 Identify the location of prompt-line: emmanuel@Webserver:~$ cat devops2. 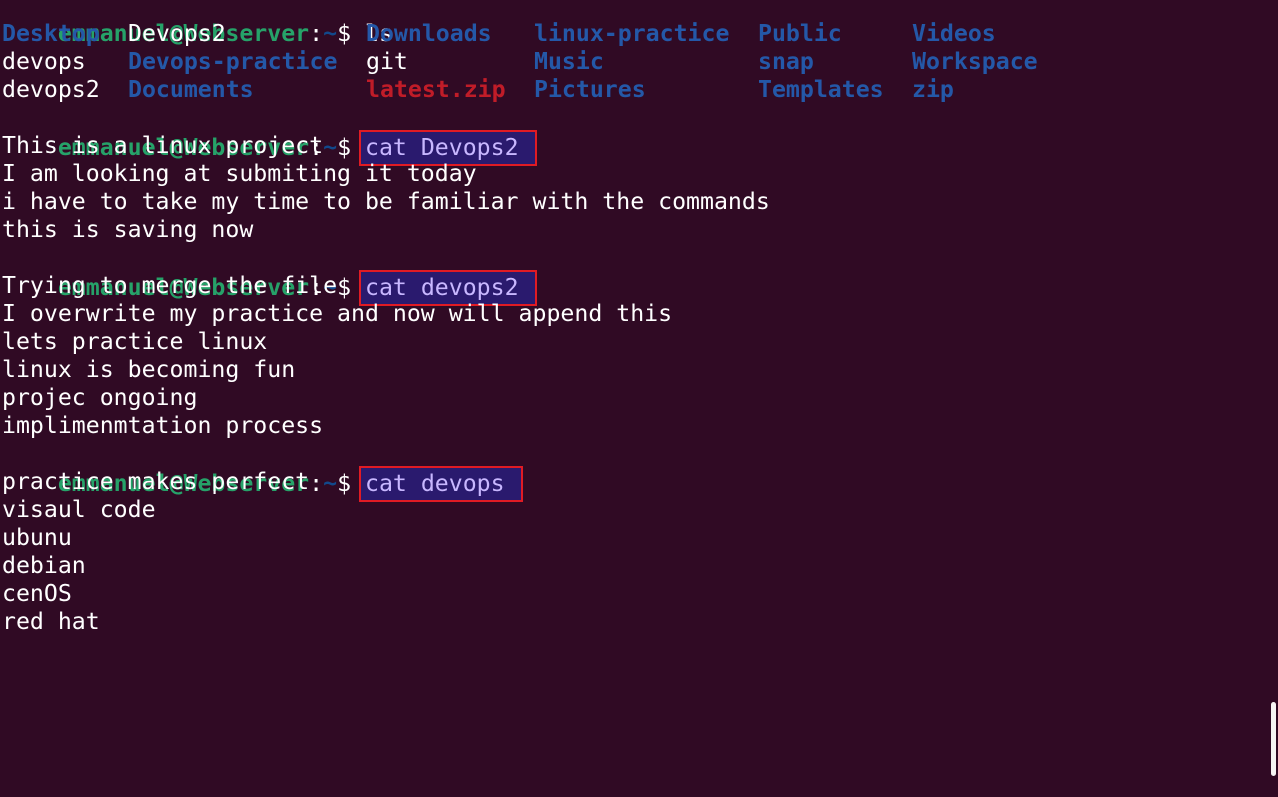
(269, 275).